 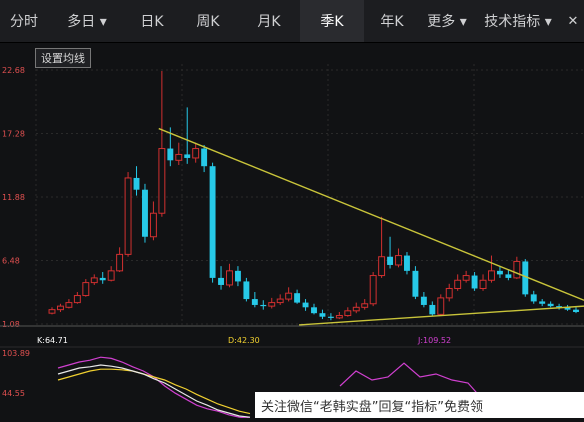 I want to click on kdj-k-line, so click(x=154, y=391).